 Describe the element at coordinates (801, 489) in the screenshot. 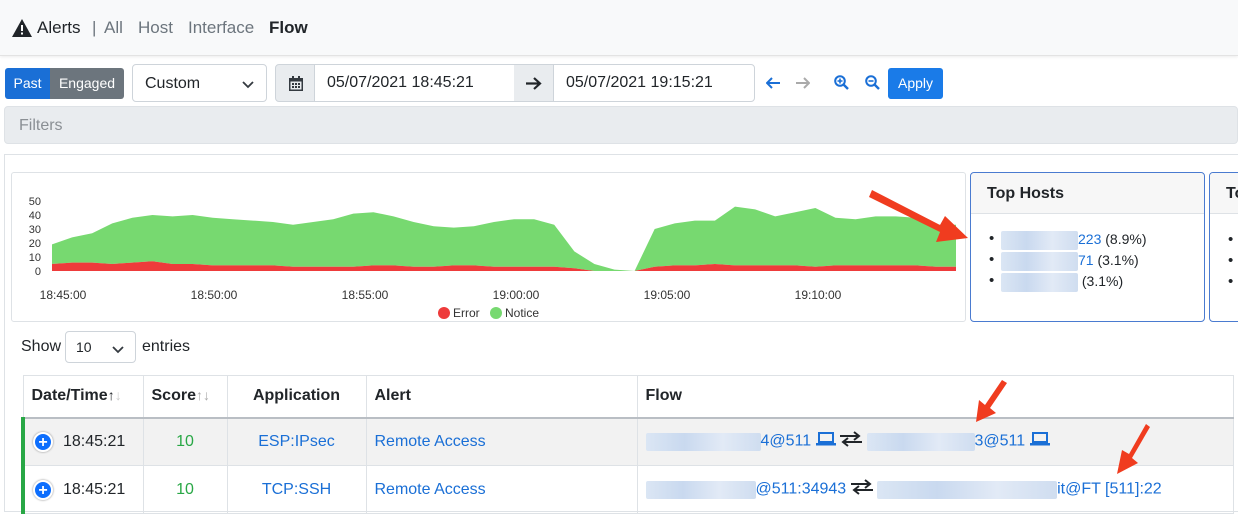

I see `flow-src: @511:34943` at that location.